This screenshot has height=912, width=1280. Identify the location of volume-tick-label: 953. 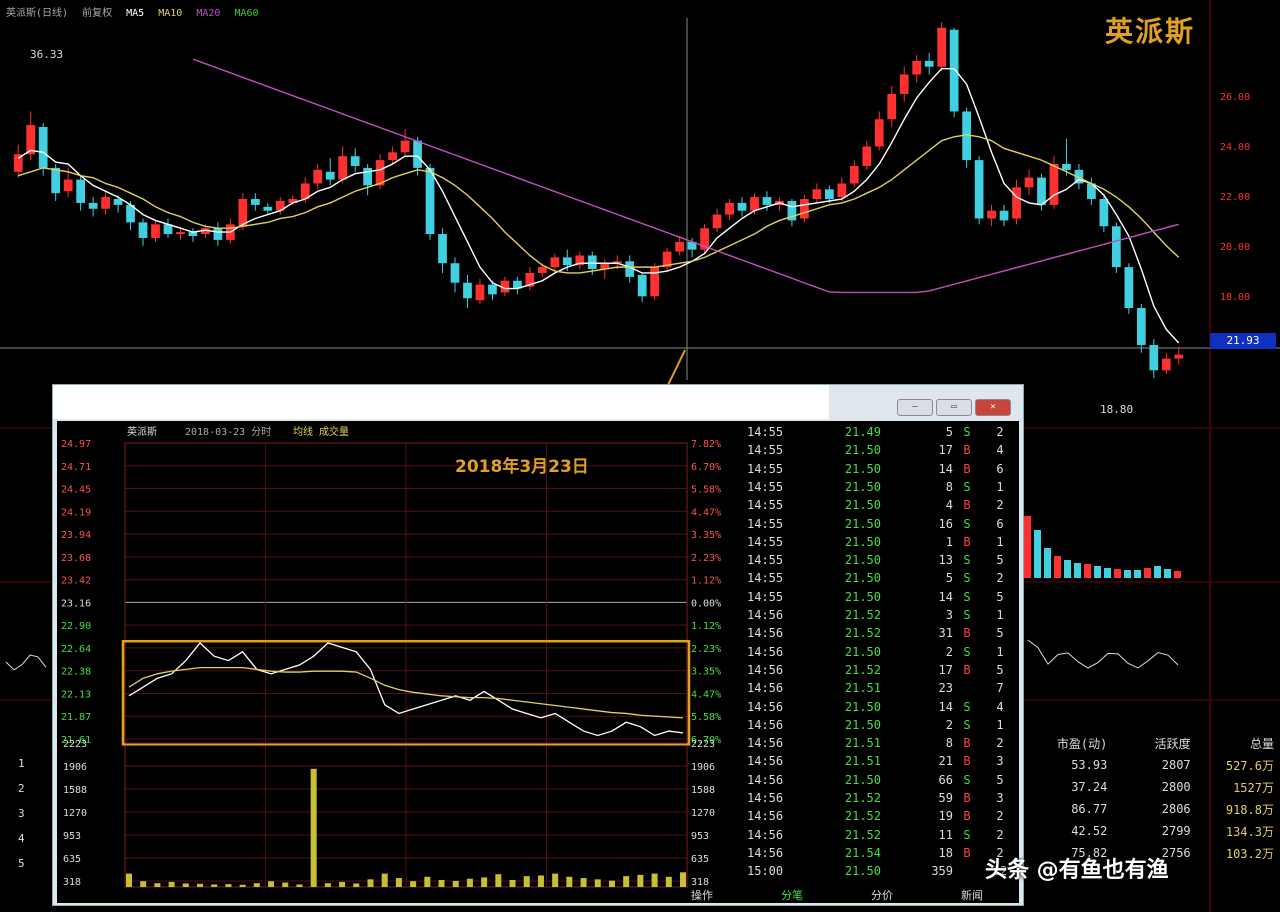
(72, 836).